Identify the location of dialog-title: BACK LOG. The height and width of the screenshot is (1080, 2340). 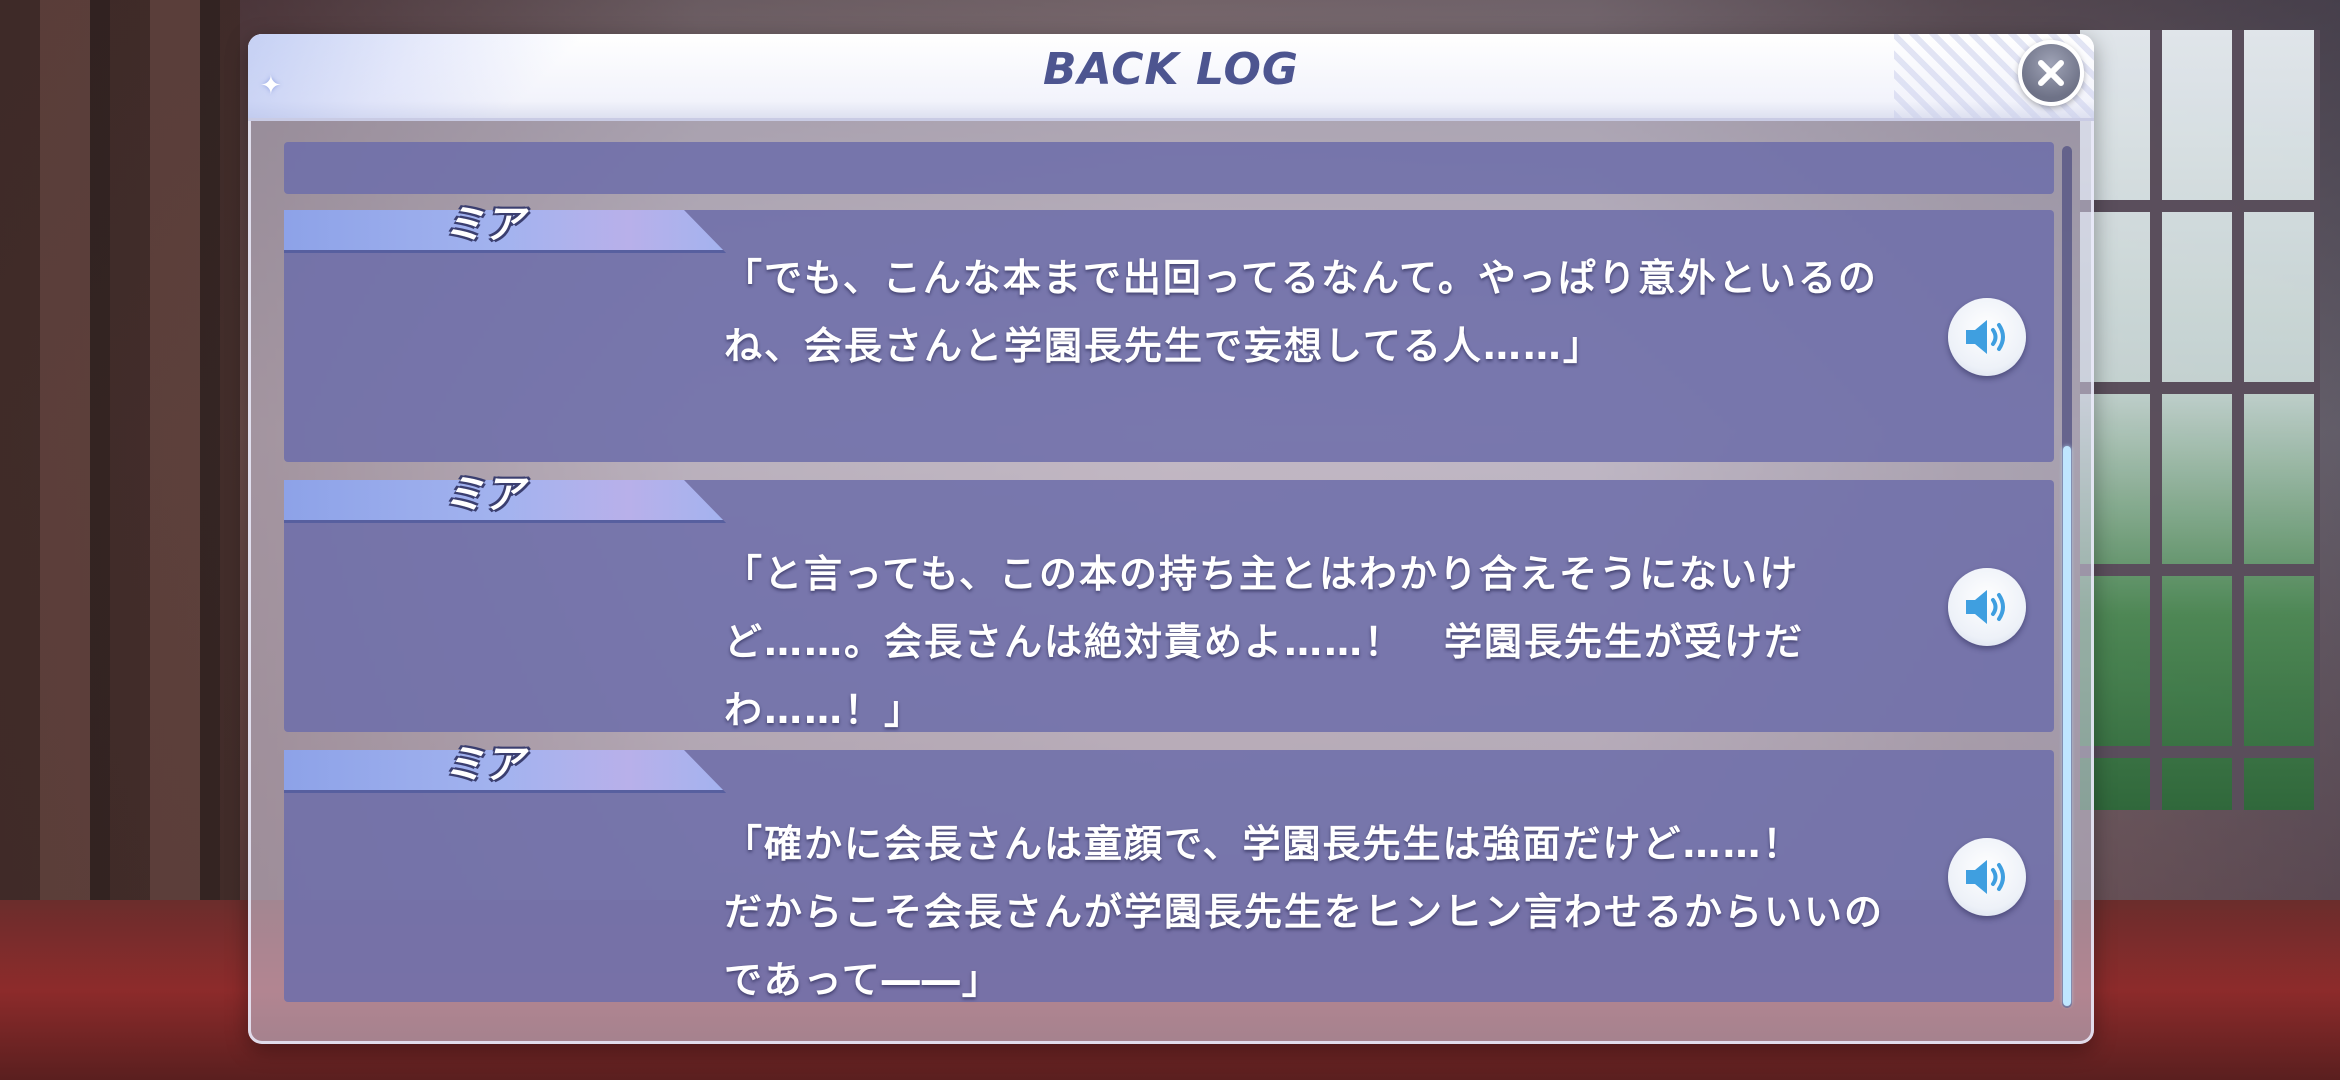
(1171, 69).